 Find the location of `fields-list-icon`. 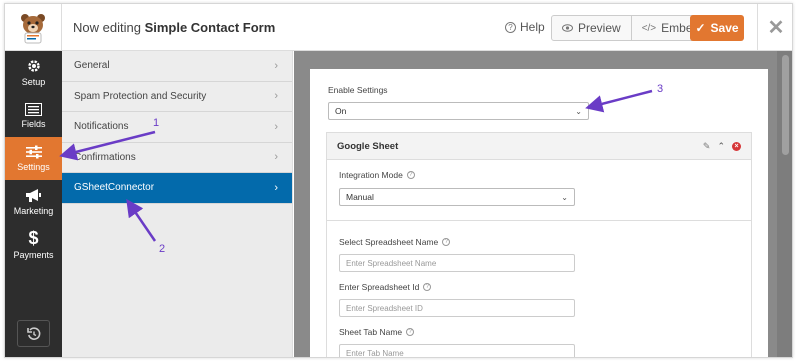

fields-list-icon is located at coordinates (33, 109).